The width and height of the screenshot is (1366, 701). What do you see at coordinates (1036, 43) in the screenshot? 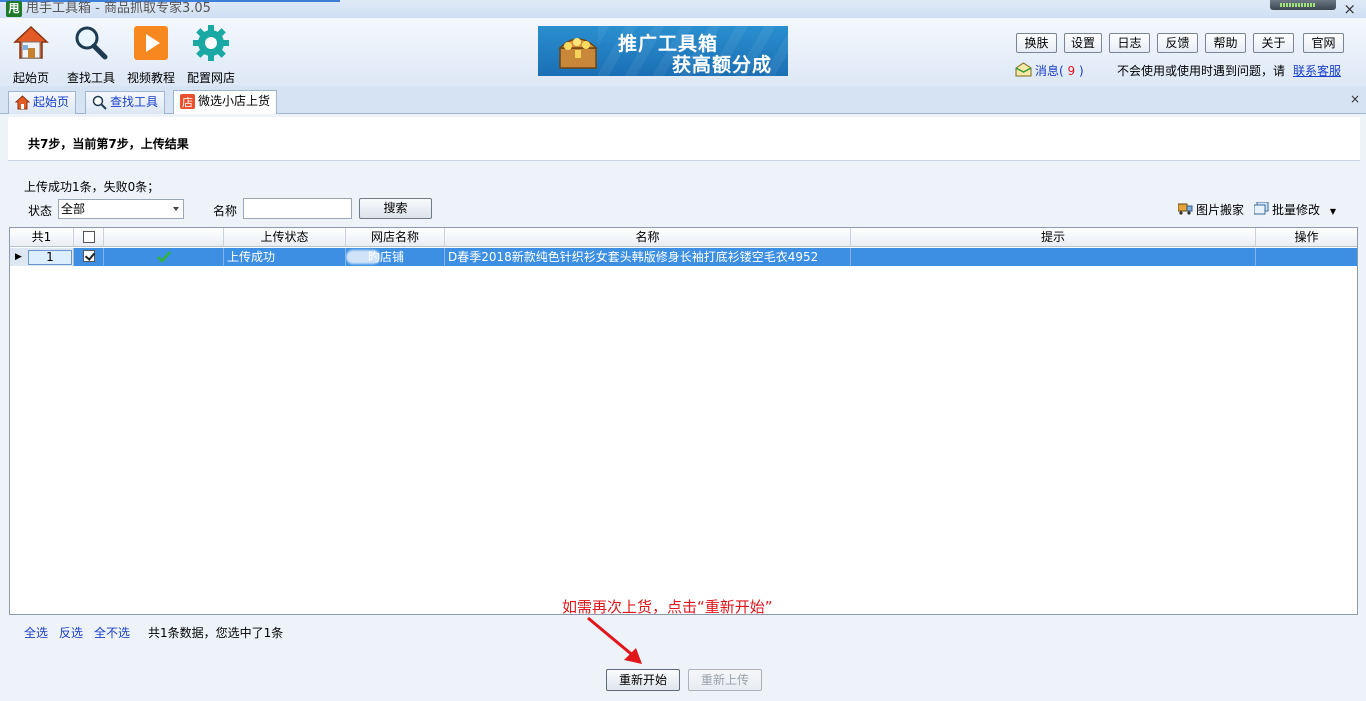
I see `skin-button: 换肤` at bounding box center [1036, 43].